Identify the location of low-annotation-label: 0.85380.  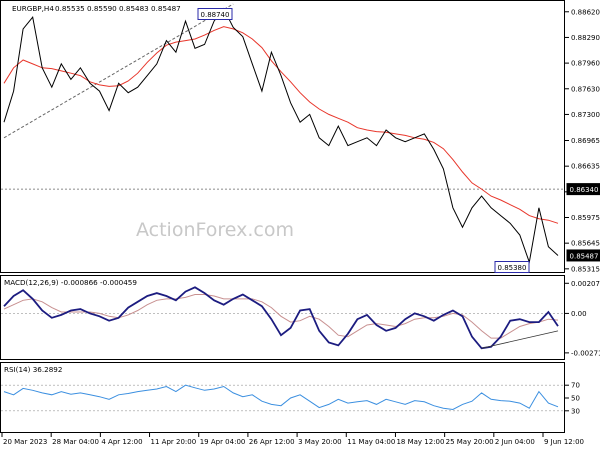
(512, 268).